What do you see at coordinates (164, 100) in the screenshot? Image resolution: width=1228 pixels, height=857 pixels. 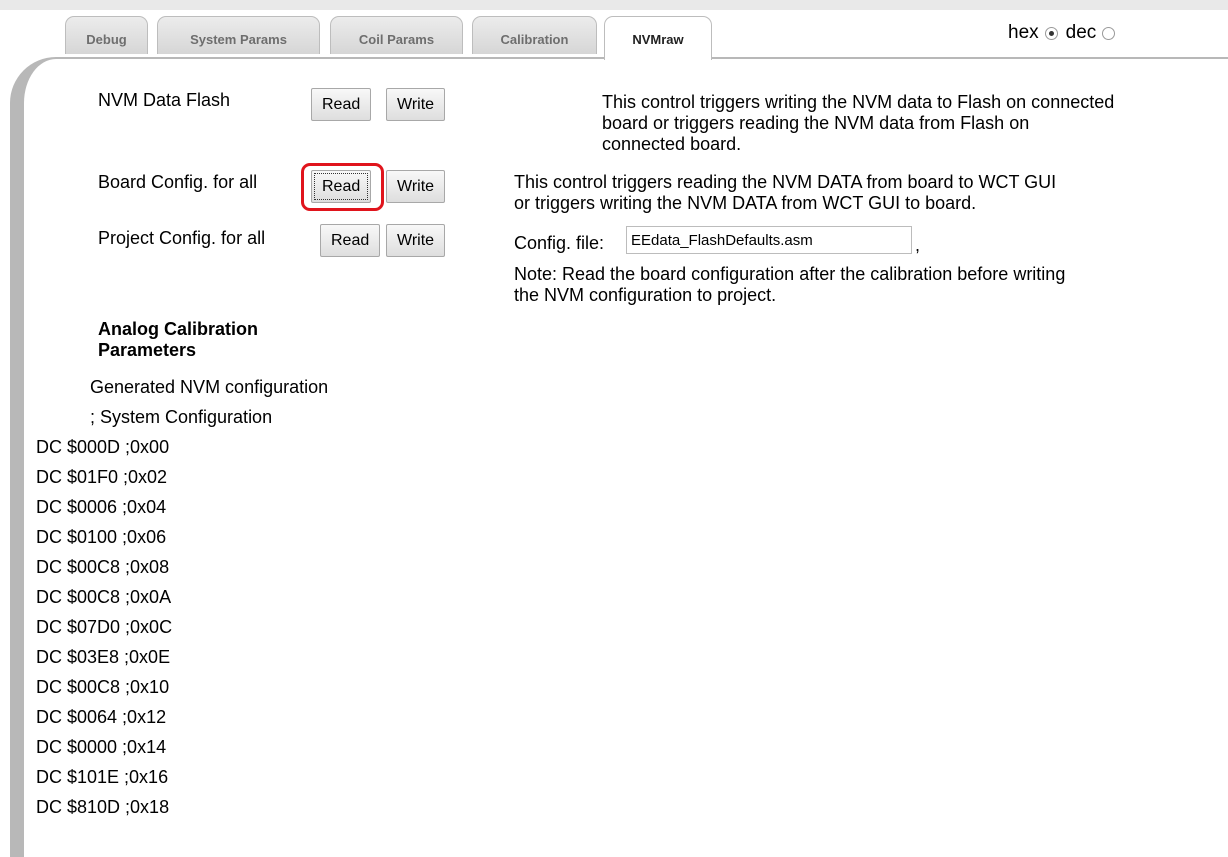 I see `nvm-flash-label: NVM Data Flash` at bounding box center [164, 100].